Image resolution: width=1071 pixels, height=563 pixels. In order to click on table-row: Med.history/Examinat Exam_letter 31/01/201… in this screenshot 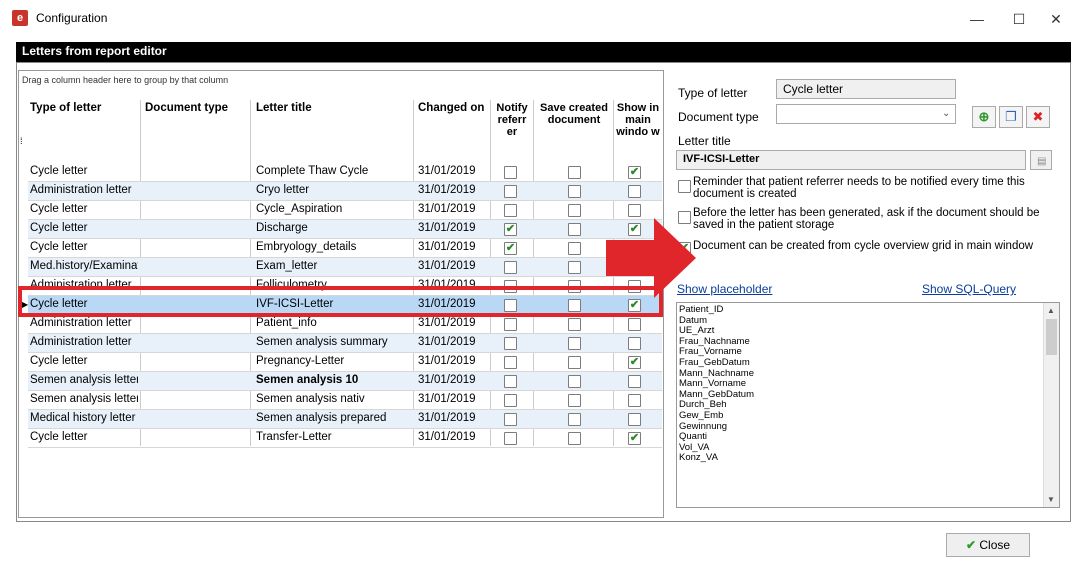, I will do `click(345, 267)`.